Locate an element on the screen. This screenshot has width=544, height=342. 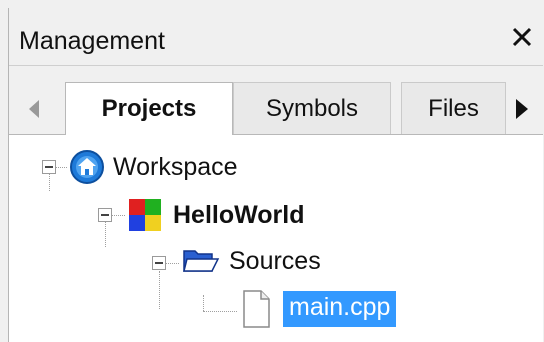
tree-item-file: main.cpp is located at coordinates (318, 309).